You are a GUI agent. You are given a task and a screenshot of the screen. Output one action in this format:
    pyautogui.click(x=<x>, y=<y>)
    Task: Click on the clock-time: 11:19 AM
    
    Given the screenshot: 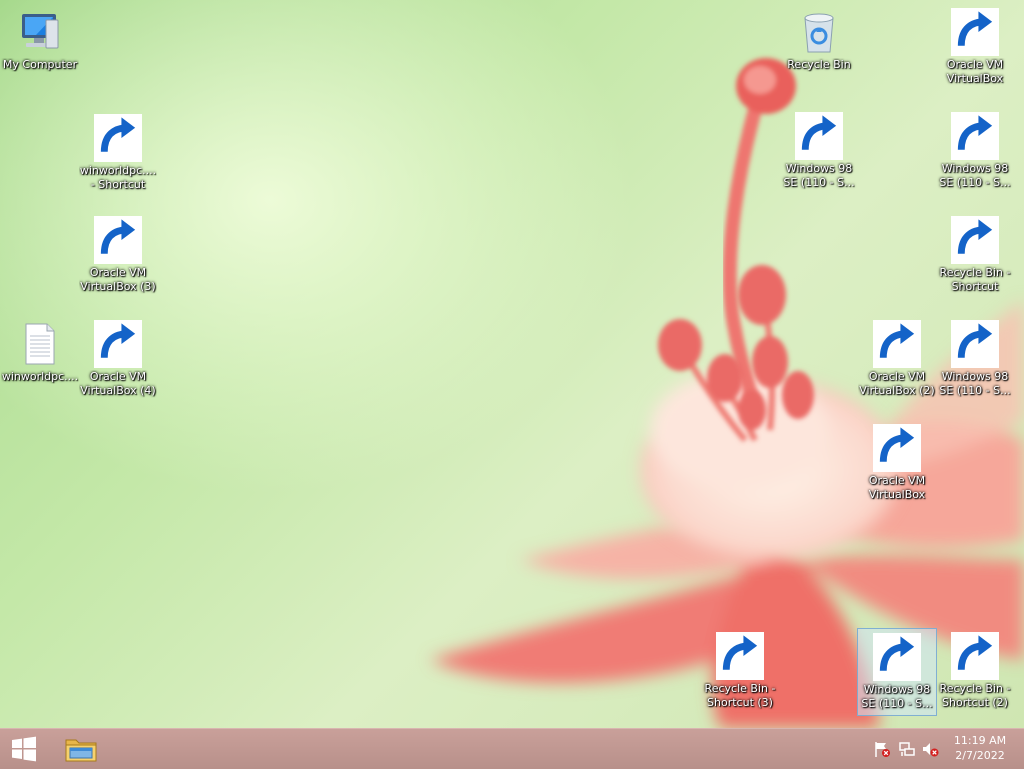 What is the action you would take?
    pyautogui.click(x=980, y=740)
    